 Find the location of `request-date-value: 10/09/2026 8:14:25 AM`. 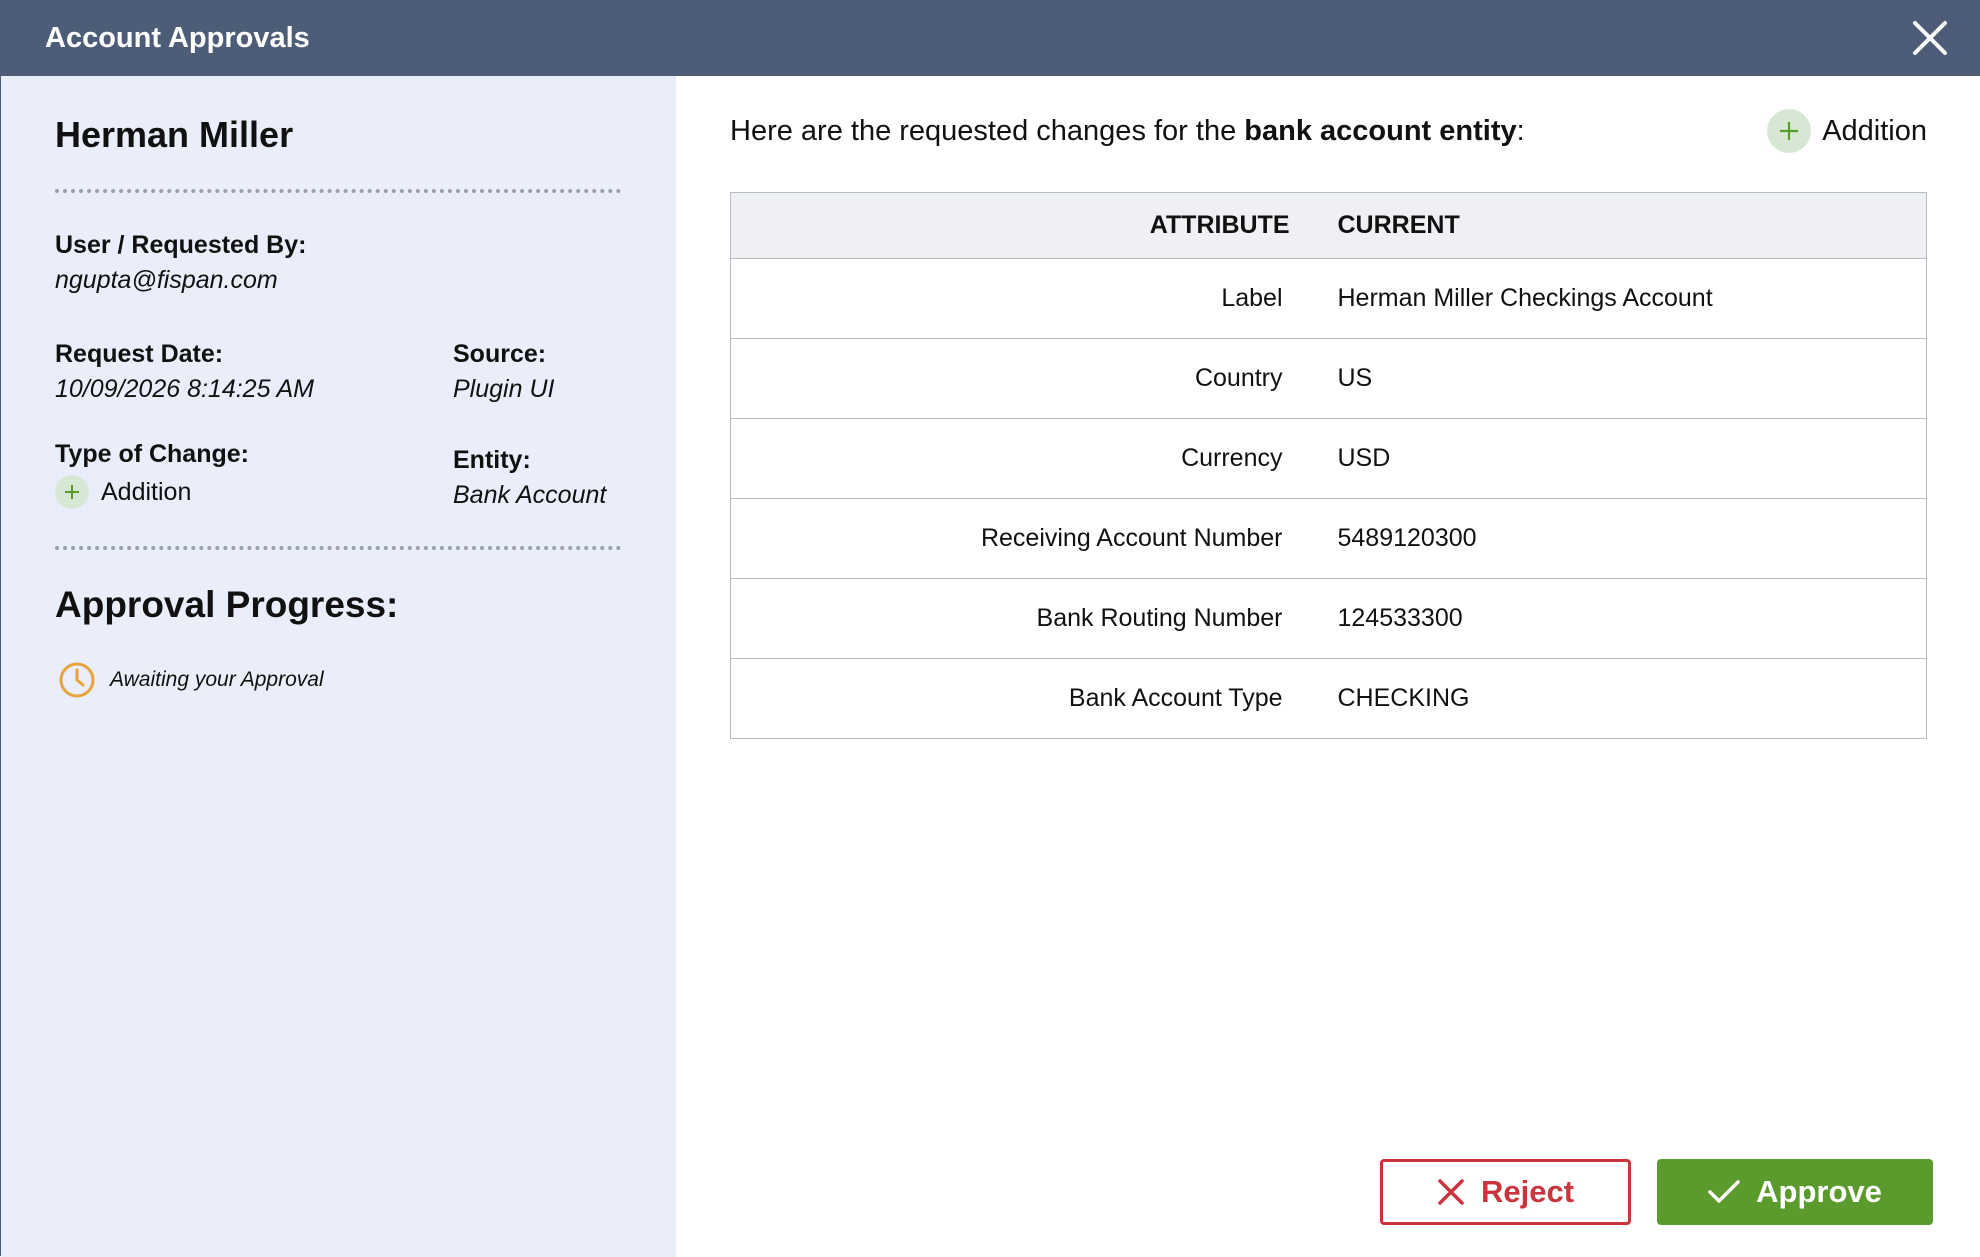

request-date-value: 10/09/2026 8:14:25 AM is located at coordinates (184, 389).